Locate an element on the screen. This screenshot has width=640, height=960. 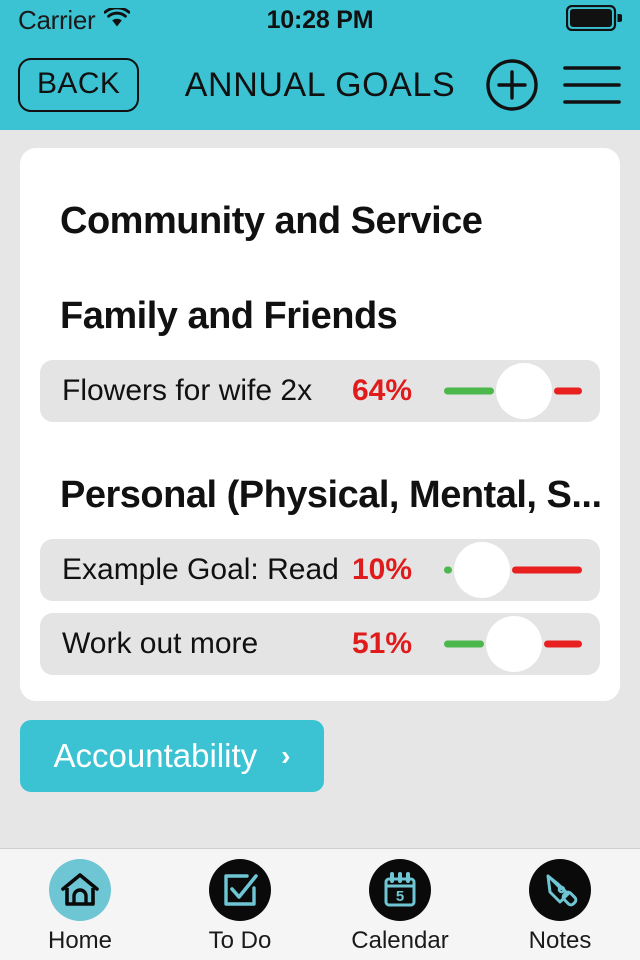
goal-title: Example Goal: Read is located at coordinates (200, 569).